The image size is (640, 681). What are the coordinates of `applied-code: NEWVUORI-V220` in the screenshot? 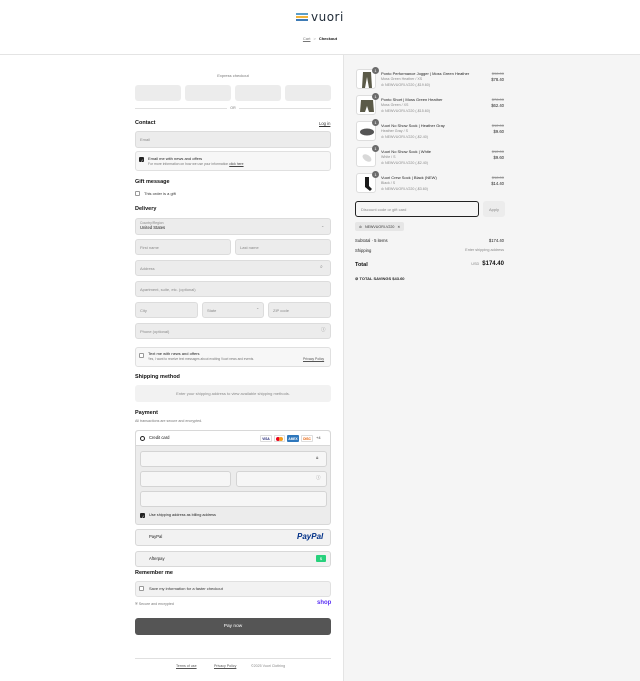 It's located at (380, 226).